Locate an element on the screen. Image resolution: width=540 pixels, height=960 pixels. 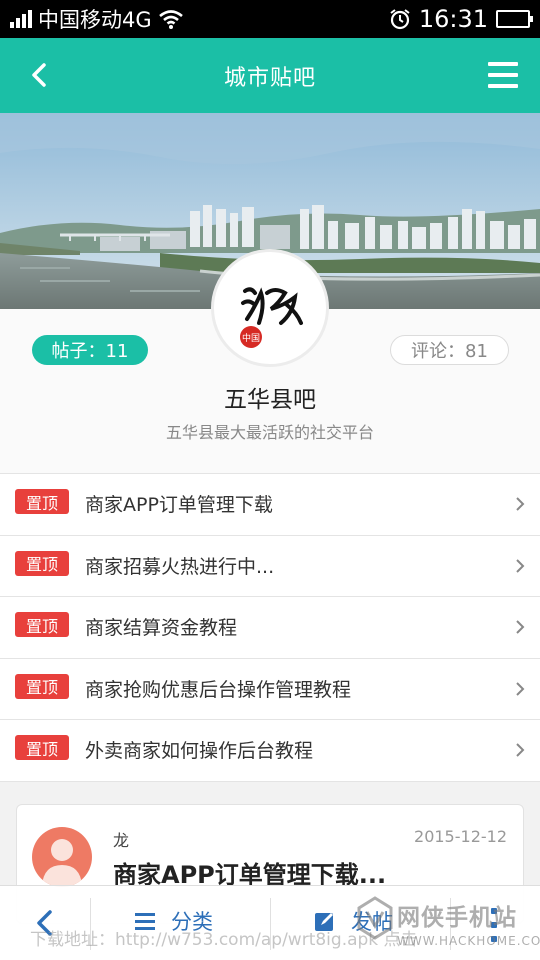
posts-count-badge: 帖子：11 is located at coordinates (90, 350).